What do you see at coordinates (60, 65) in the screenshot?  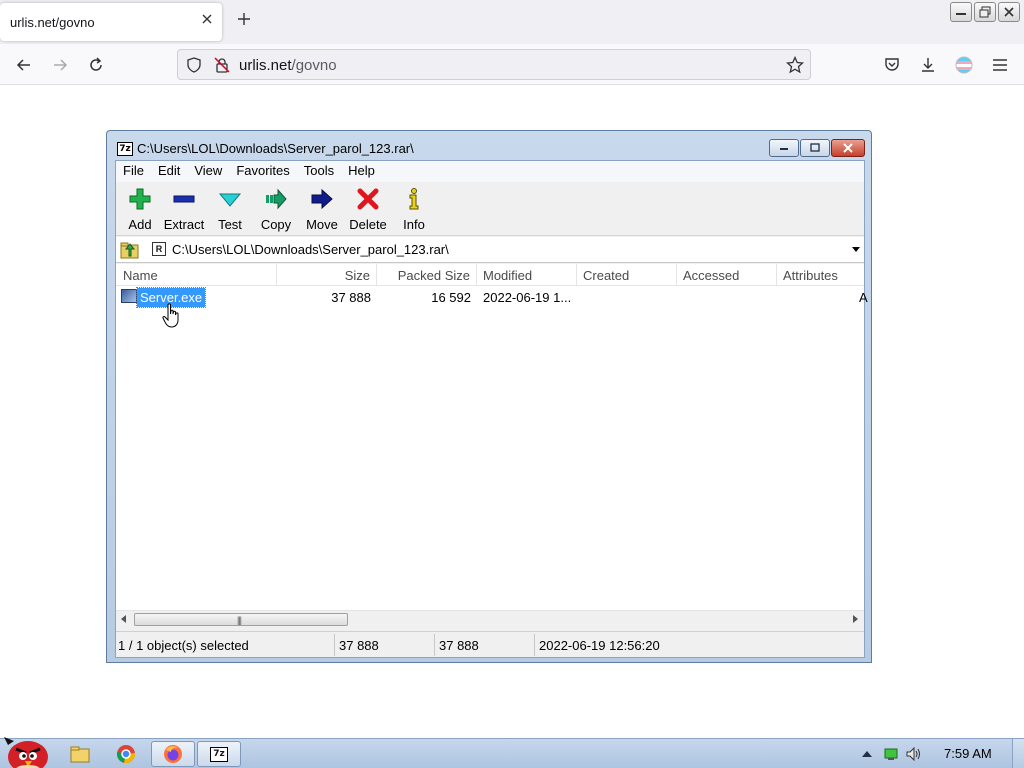 I see `arrow-right-icon` at bounding box center [60, 65].